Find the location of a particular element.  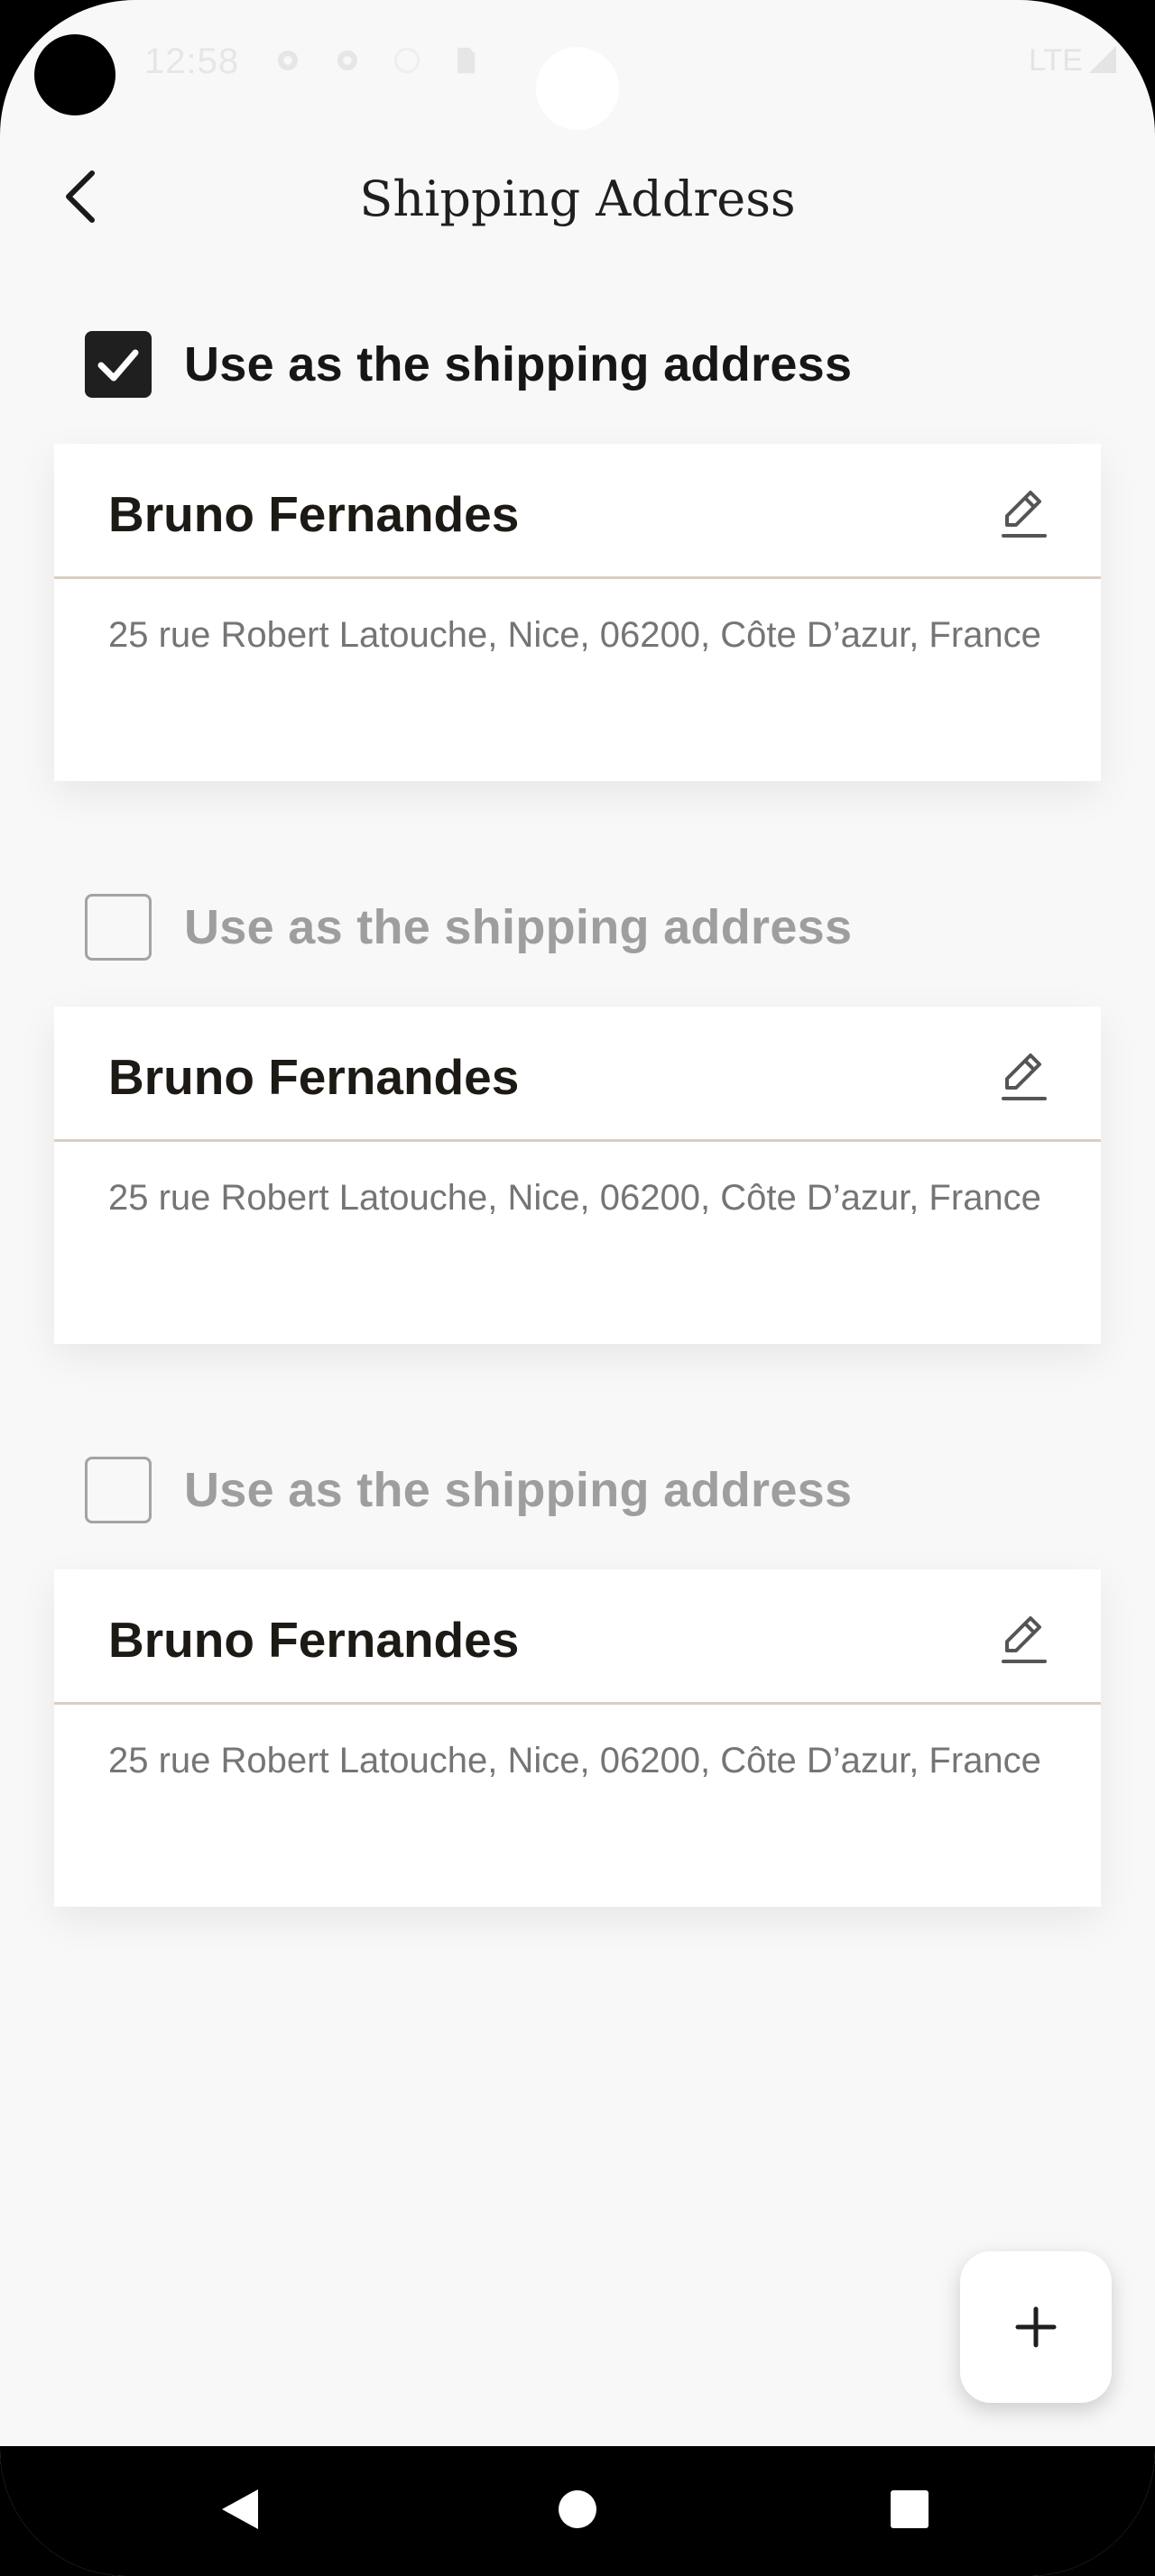

status-time: 12:58 is located at coordinates (192, 61).